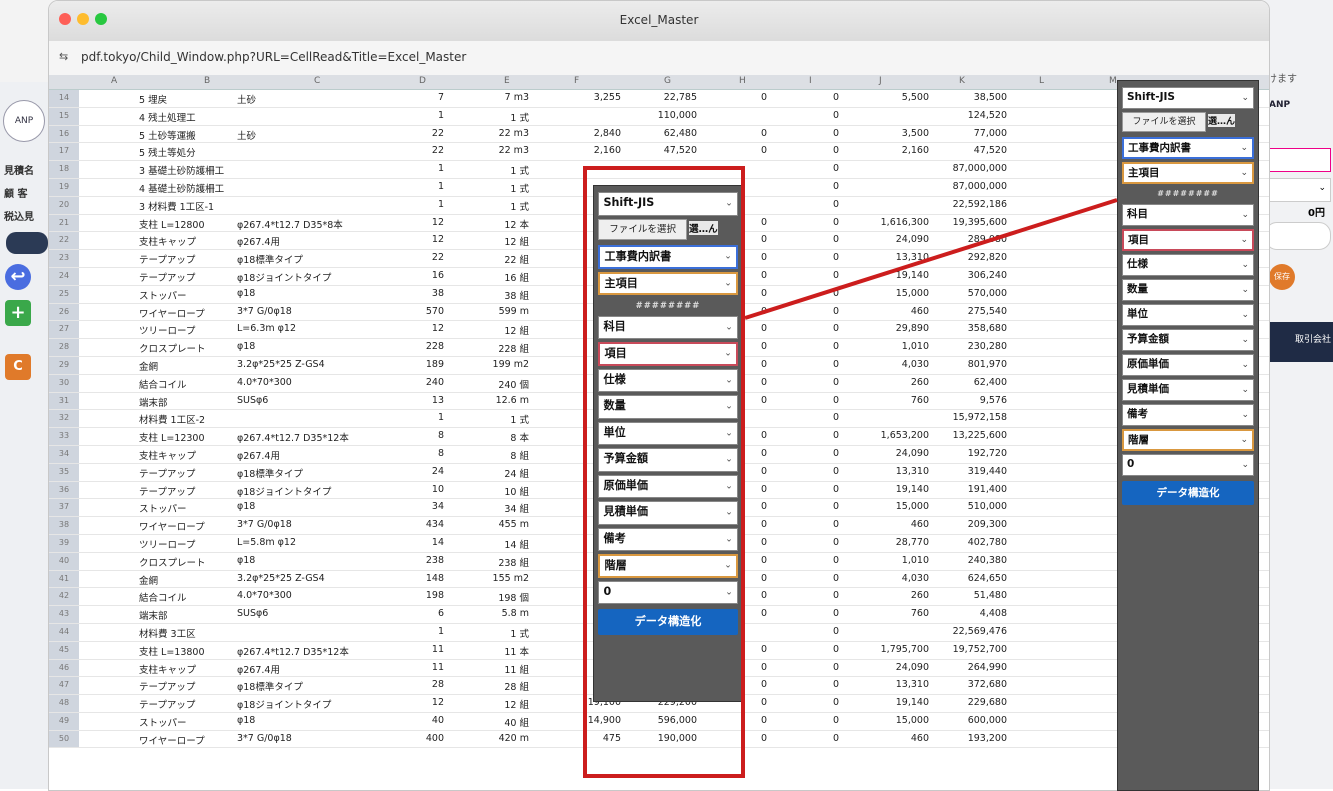  I want to click on table-row: 15 4 残土処理工 1 1 式 110,000 0 124,520, so click(659, 116).